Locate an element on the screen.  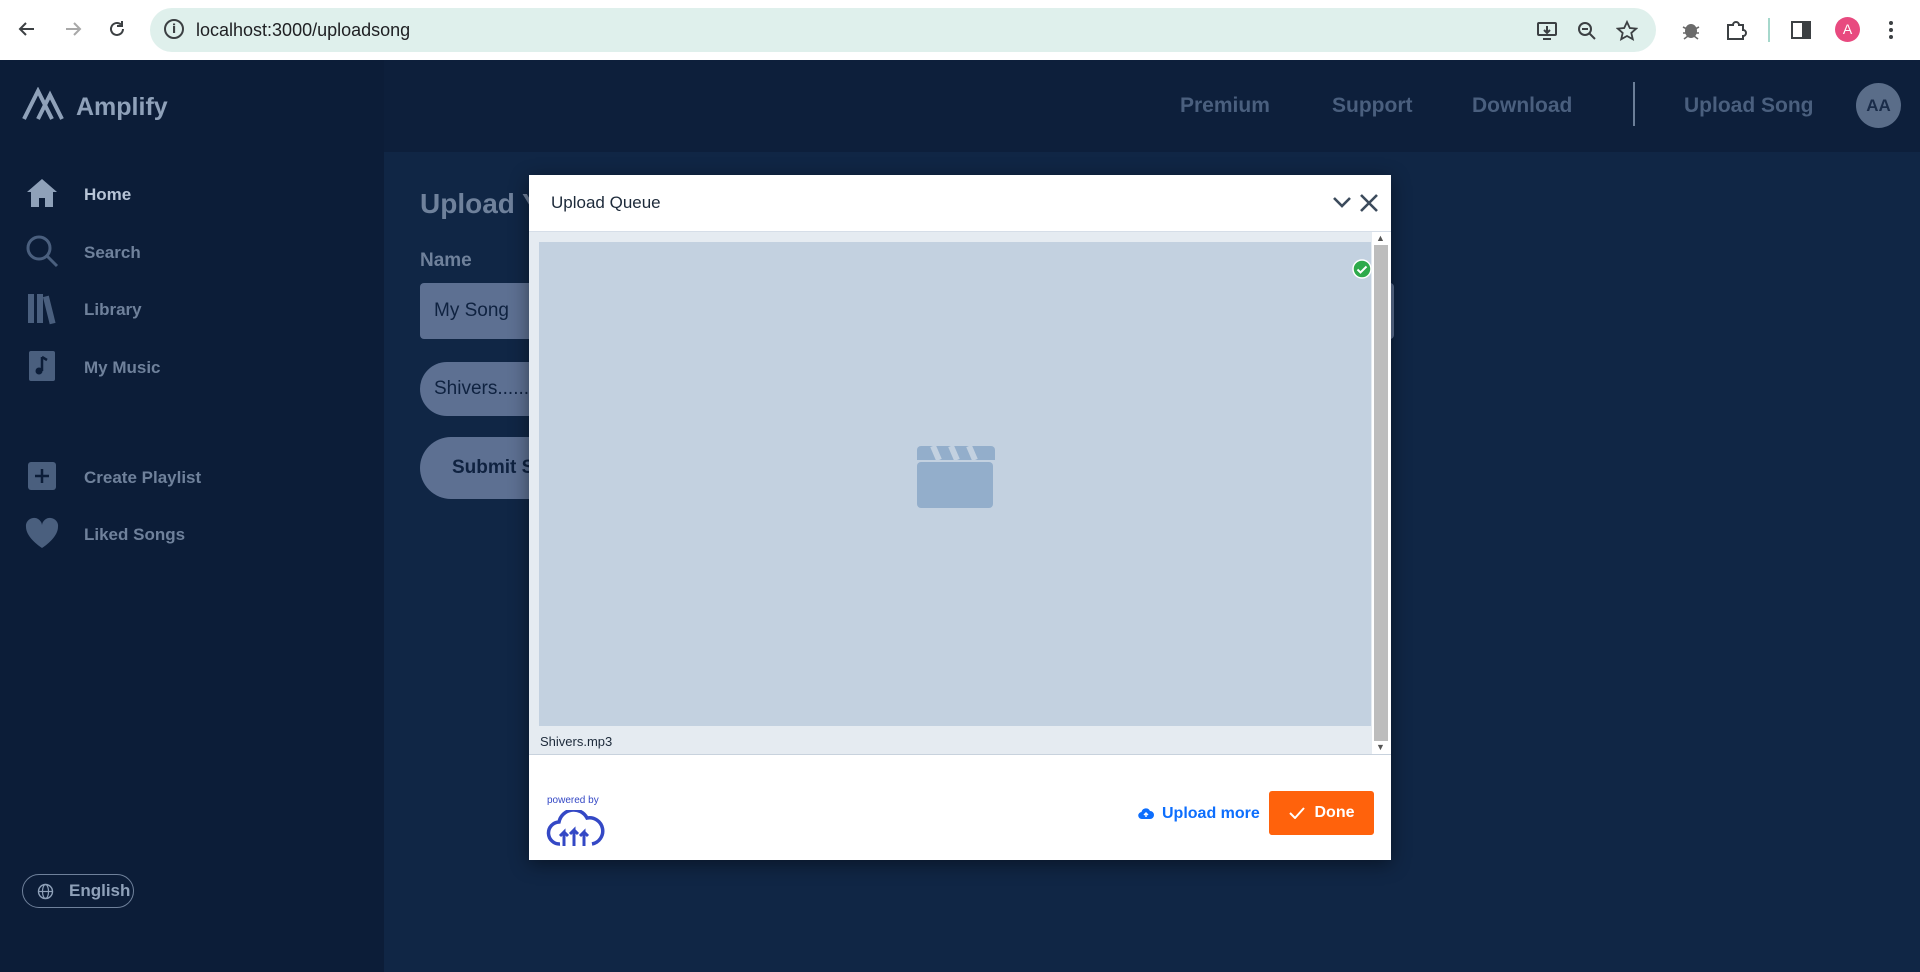
sidebar-item-label: Home is located at coordinates (108, 194).